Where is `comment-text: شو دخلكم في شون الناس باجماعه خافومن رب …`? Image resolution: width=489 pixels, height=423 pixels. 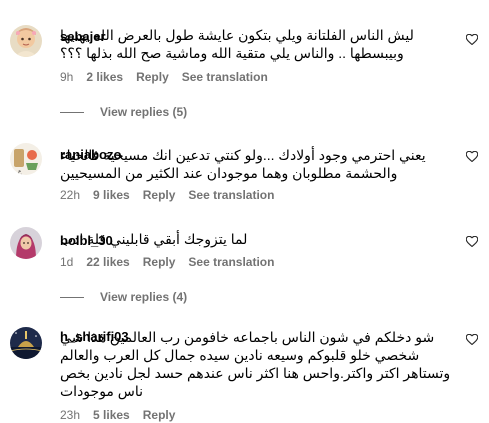 comment-text: شو دخلكم في شون الناس باجماعه خافومن رب … is located at coordinates (255, 364).